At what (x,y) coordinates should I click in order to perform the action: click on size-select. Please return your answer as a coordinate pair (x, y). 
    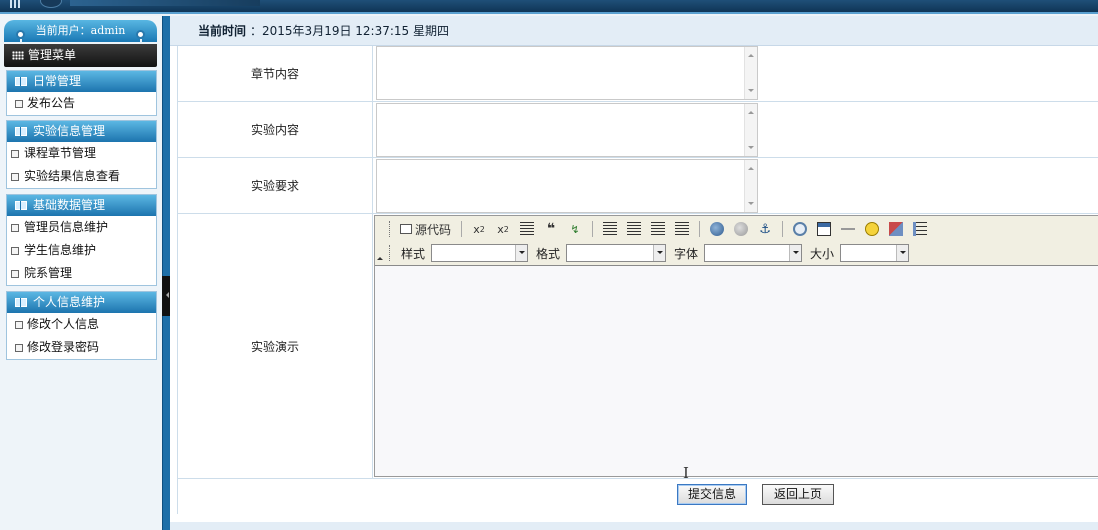
    Looking at the image, I should click on (875, 253).